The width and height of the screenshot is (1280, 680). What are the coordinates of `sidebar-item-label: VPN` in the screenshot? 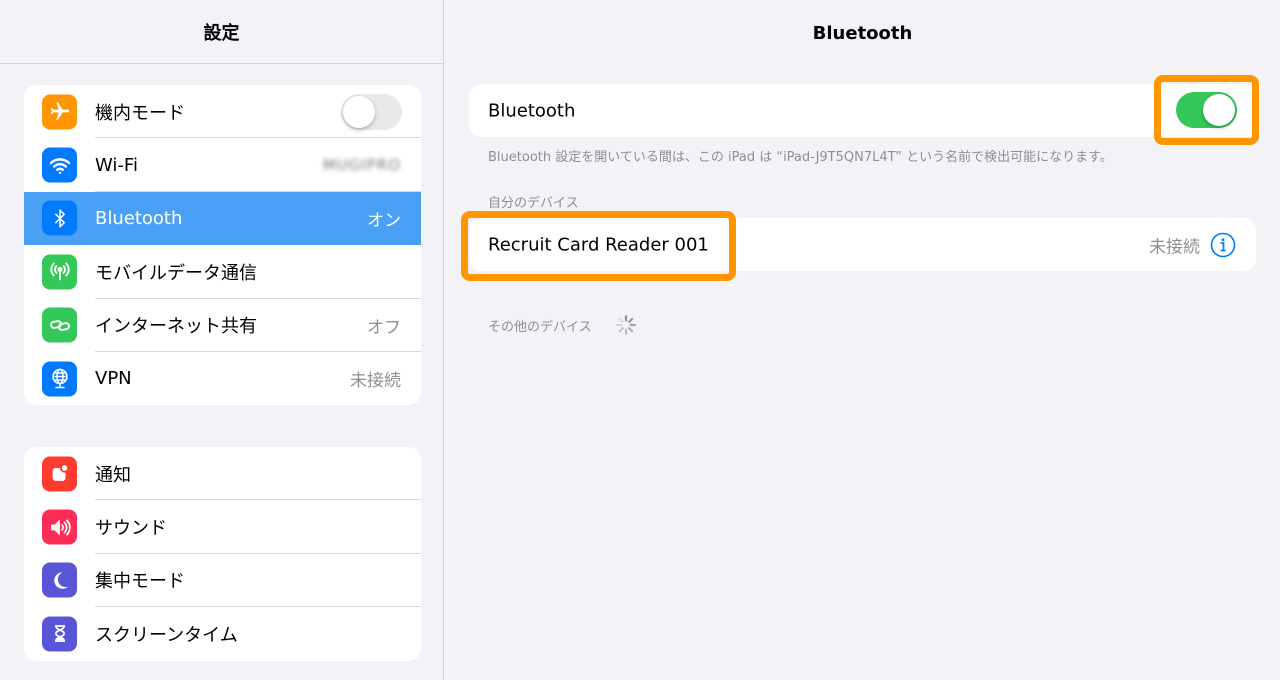 It's located at (113, 379).